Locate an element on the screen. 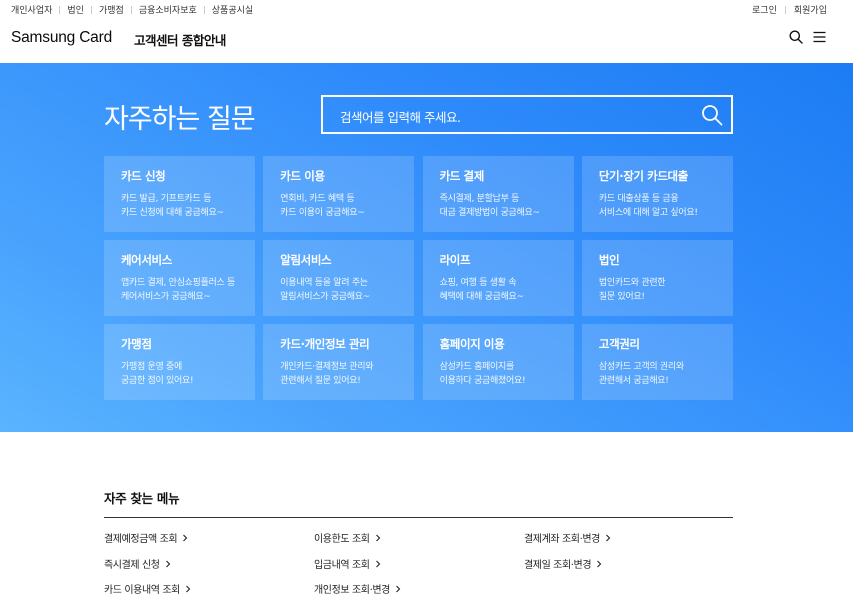  utility-bar: 개인사업자 법인 가맹점 금융소비자보호 상품공시실 로그인 회원가입 is located at coordinates (426, 9).